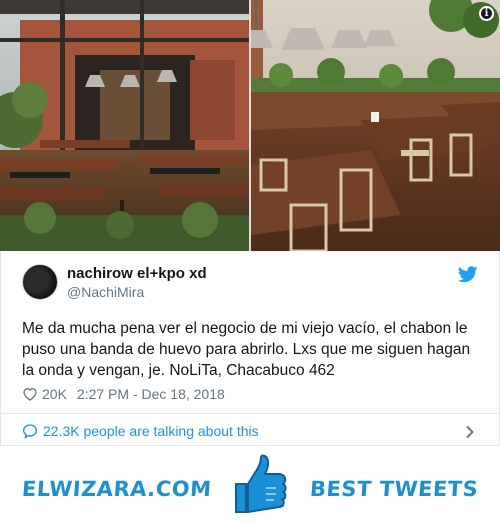  Describe the element at coordinates (30, 394) in the screenshot. I see `heart-icon` at that location.